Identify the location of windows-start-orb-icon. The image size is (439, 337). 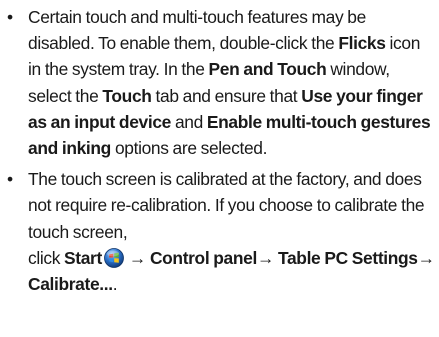
(114, 257).